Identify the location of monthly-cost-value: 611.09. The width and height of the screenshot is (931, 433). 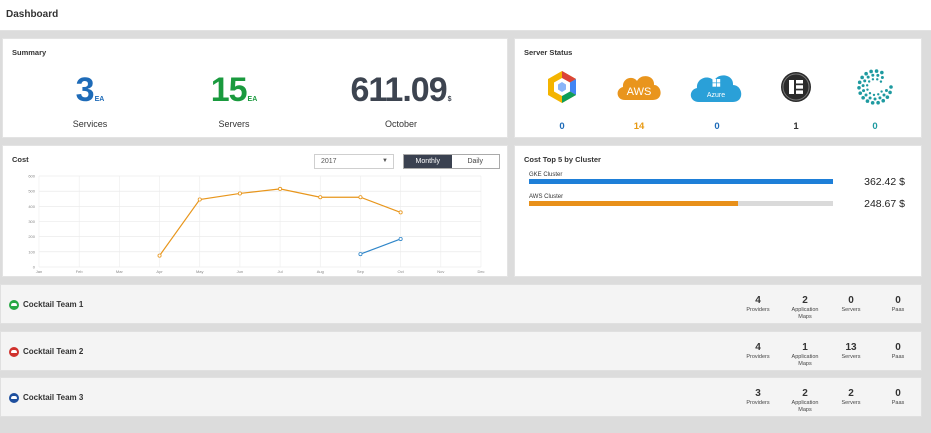
(398, 90).